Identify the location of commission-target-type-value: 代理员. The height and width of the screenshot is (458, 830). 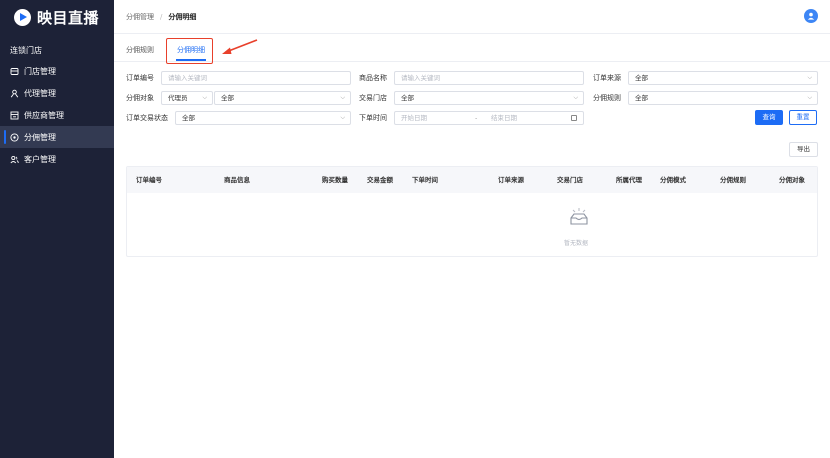
(178, 98).